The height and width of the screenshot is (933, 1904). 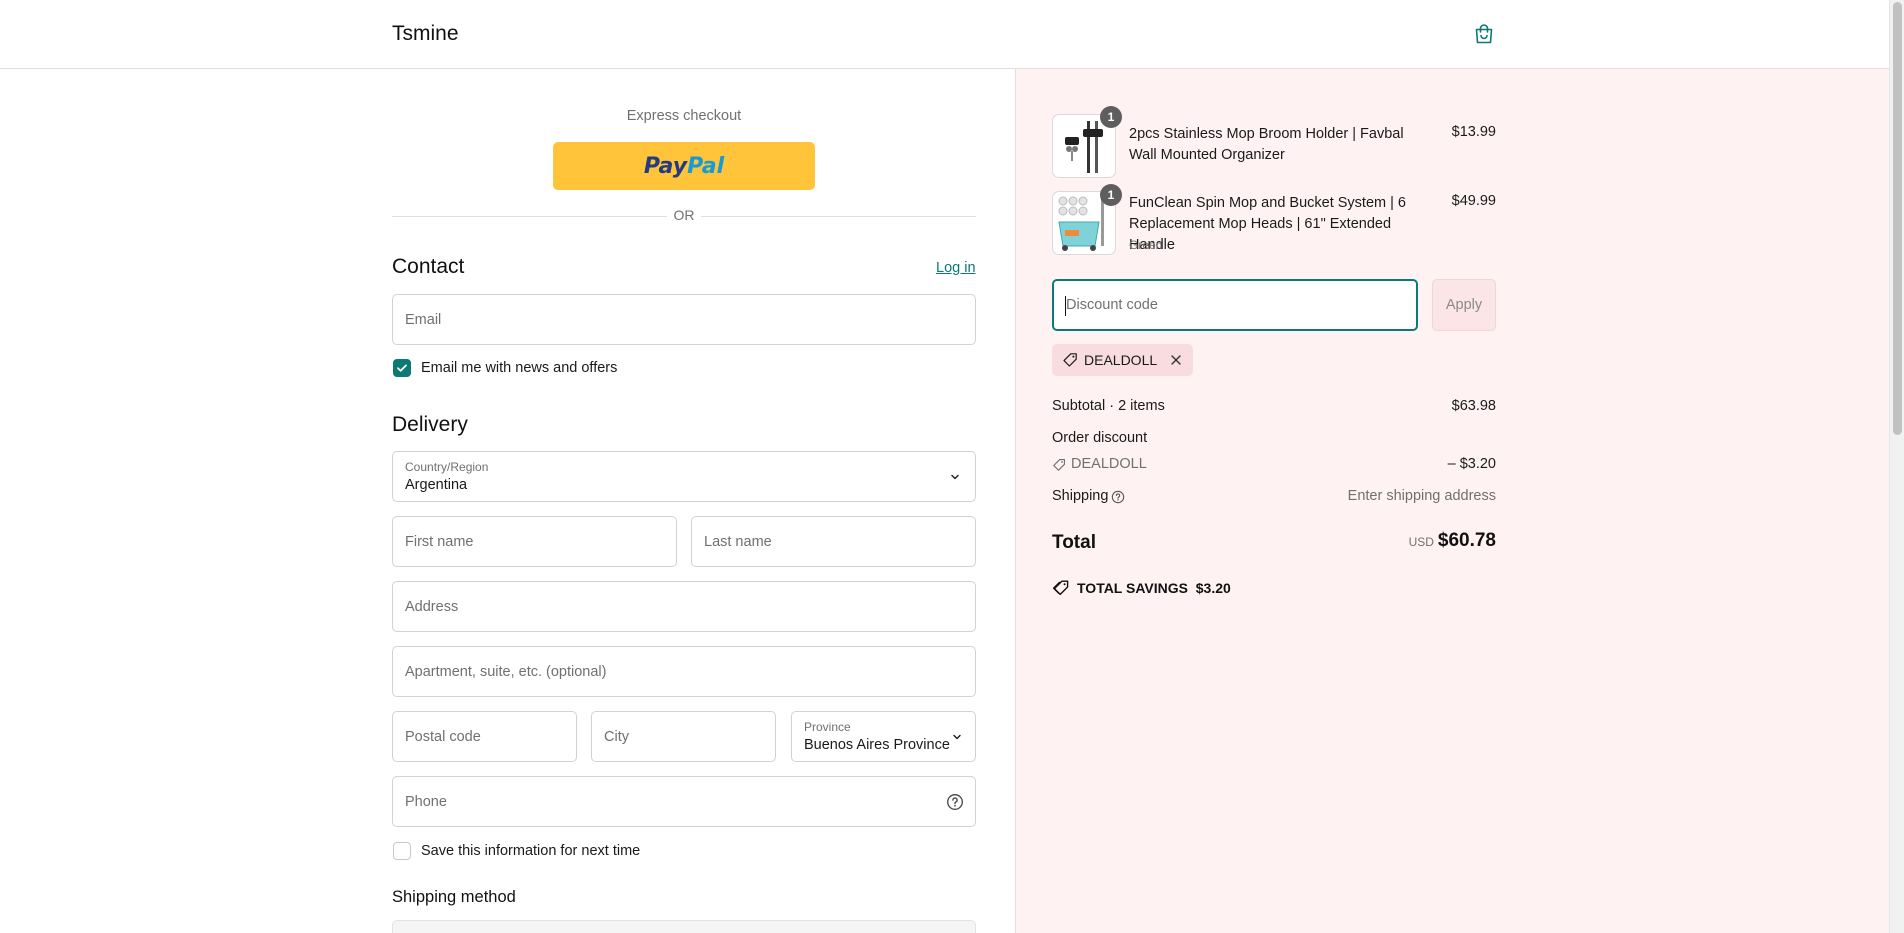 What do you see at coordinates (684, 319) in the screenshot?
I see `email-field: Email` at bounding box center [684, 319].